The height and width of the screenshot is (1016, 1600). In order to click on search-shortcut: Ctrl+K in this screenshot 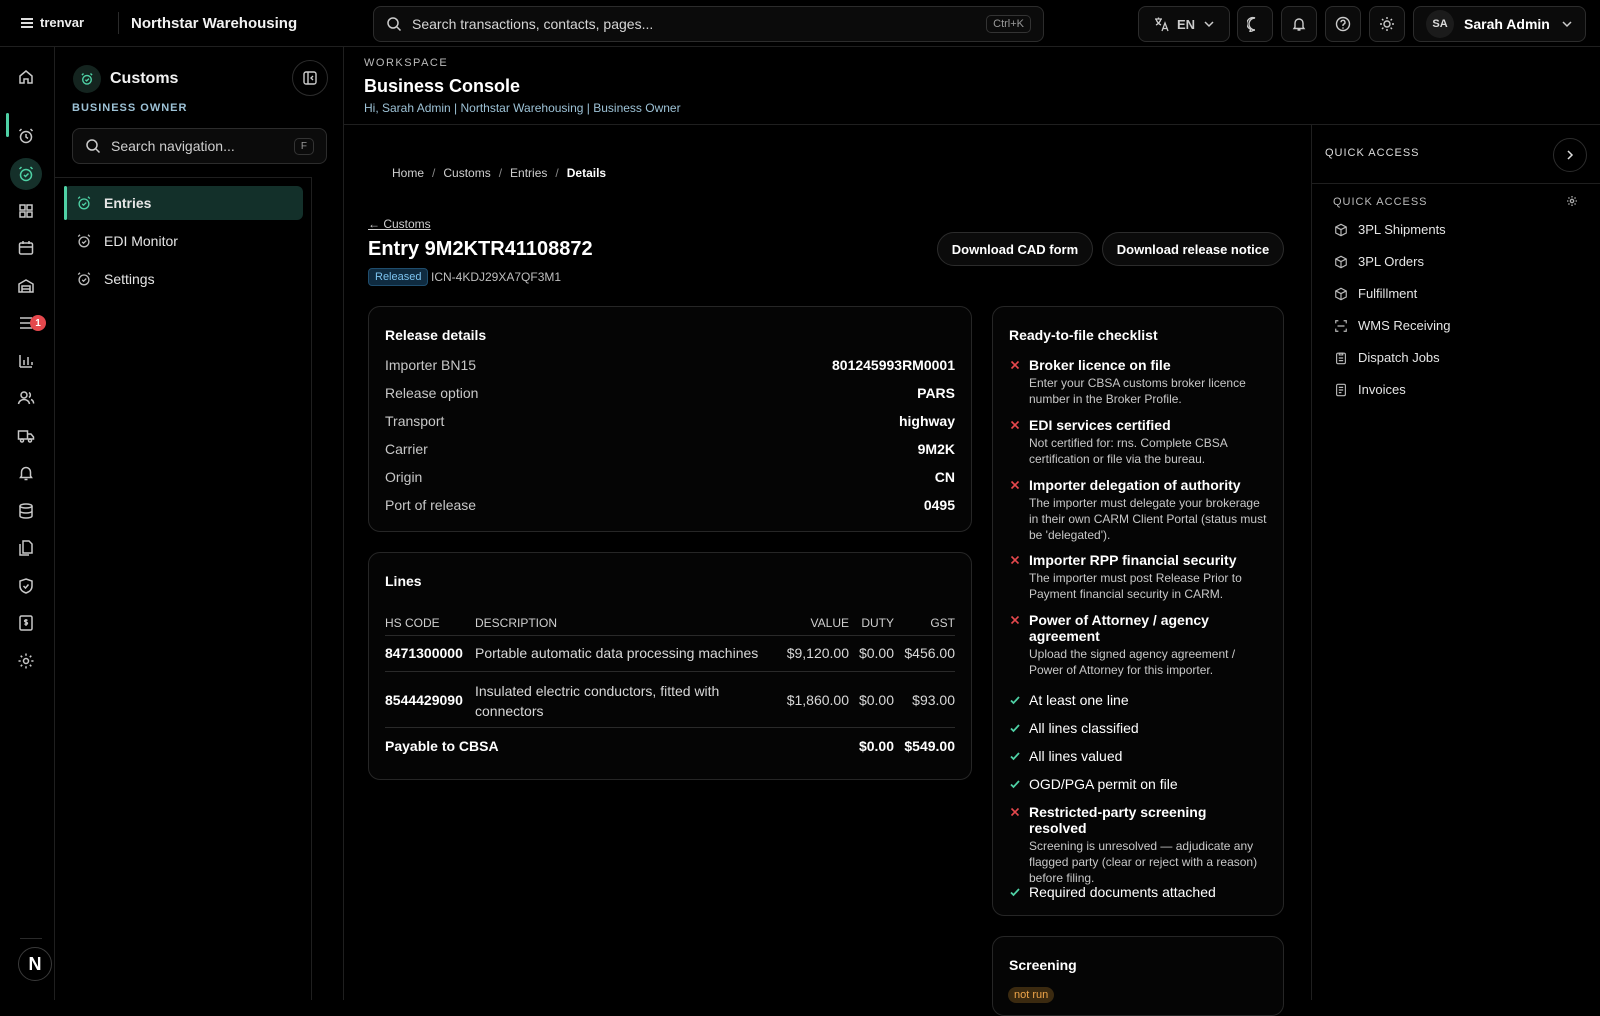, I will do `click(1008, 24)`.